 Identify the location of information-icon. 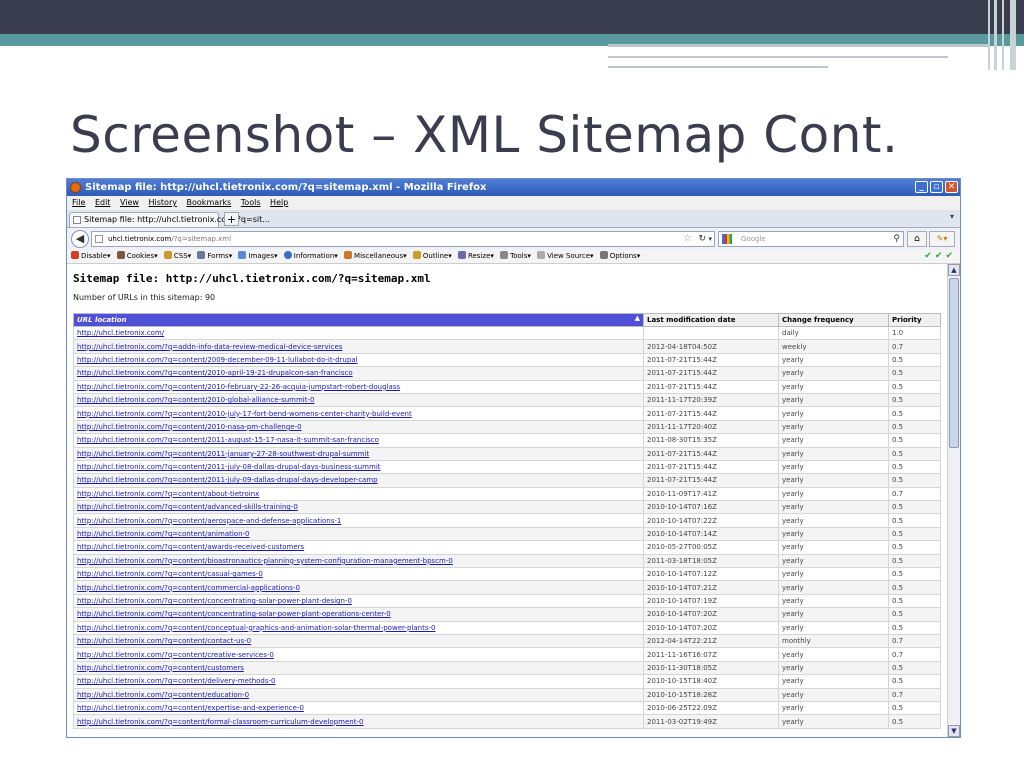
(287, 255).